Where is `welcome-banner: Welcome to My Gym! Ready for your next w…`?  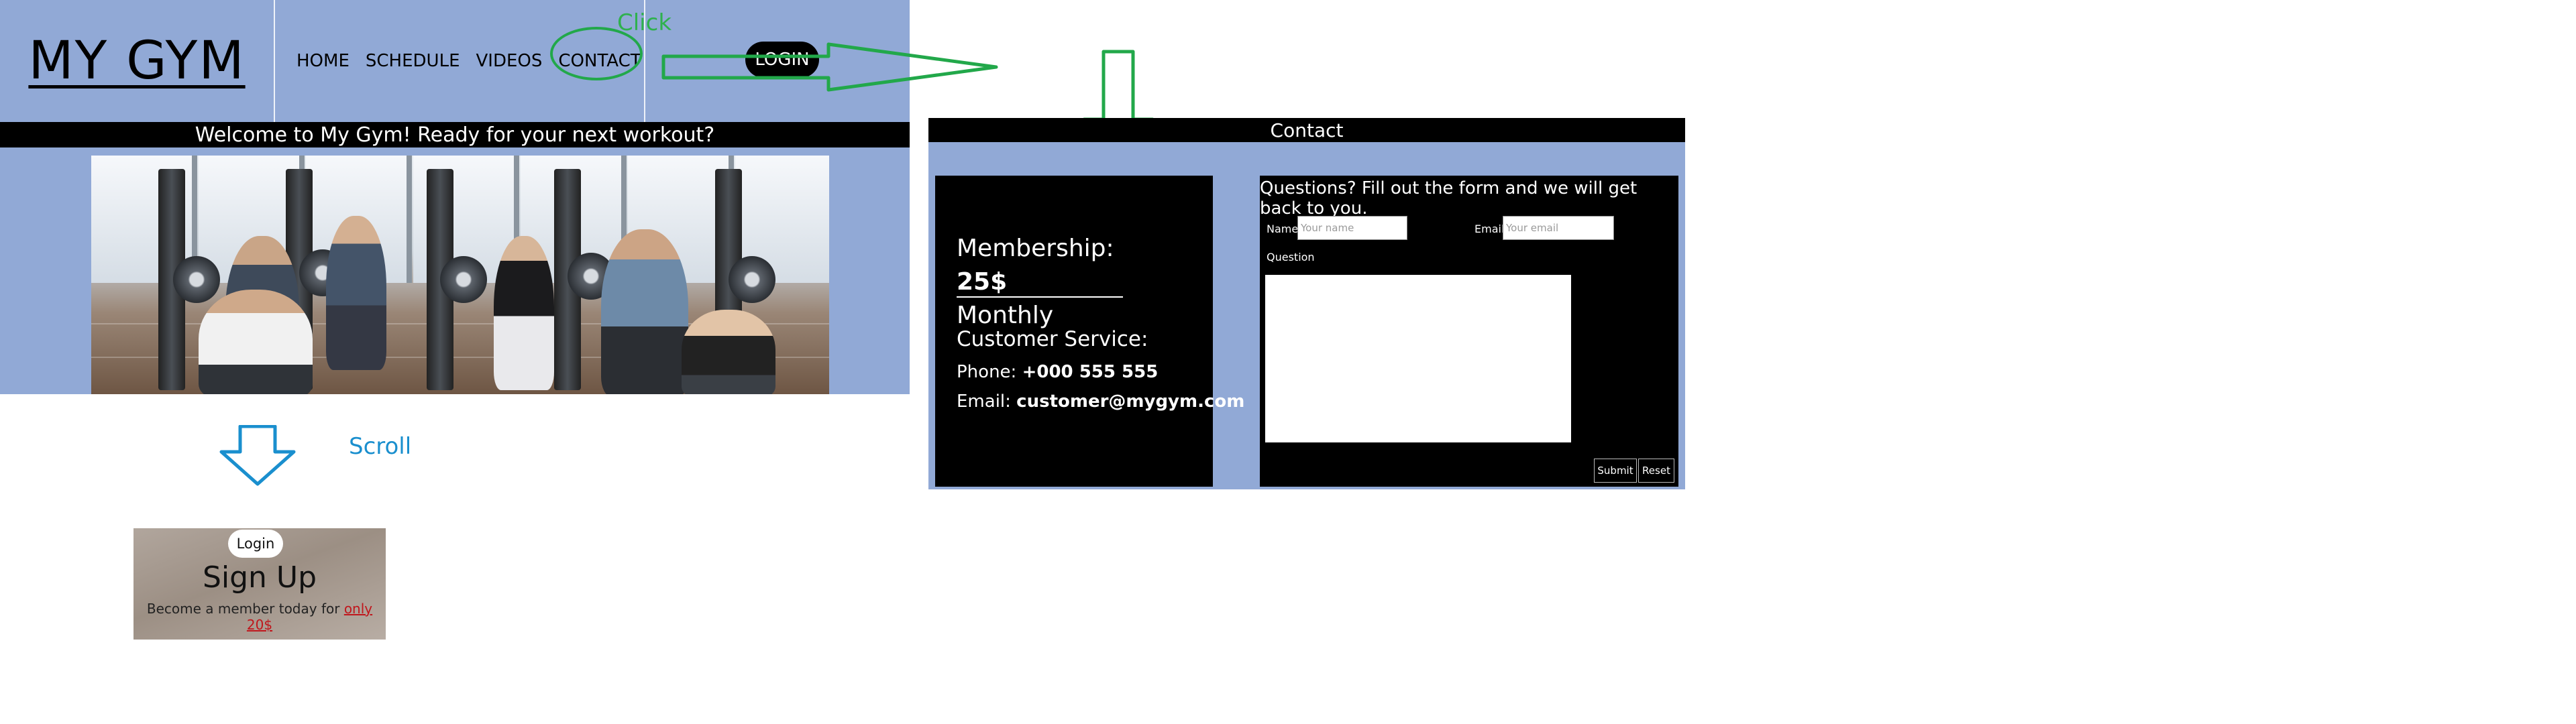
welcome-banner: Welcome to My Gym! Ready for your next w… is located at coordinates (455, 134).